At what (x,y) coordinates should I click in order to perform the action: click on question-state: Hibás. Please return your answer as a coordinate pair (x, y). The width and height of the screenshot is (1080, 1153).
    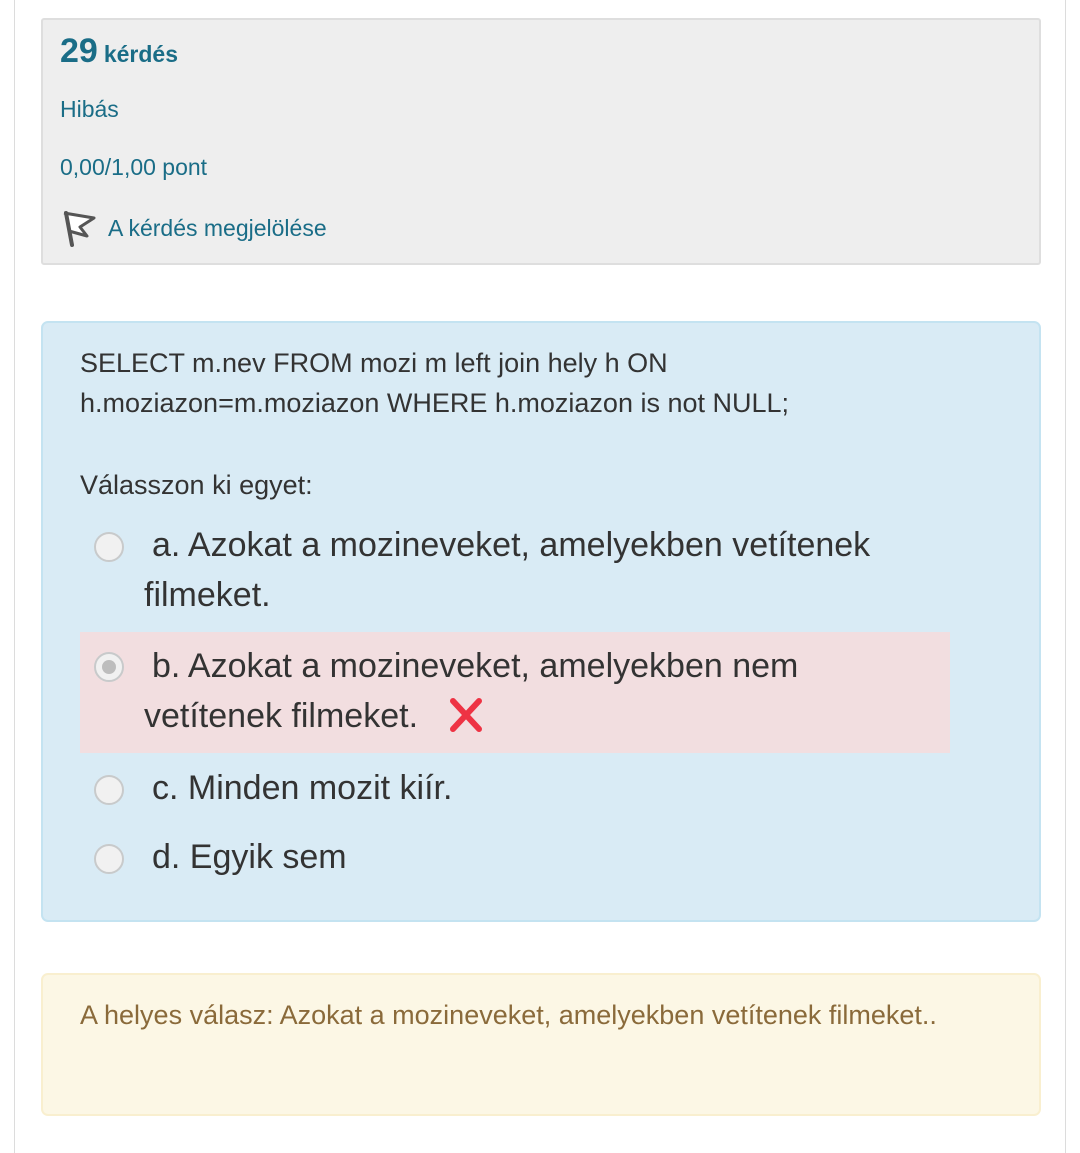
    Looking at the image, I should click on (89, 109).